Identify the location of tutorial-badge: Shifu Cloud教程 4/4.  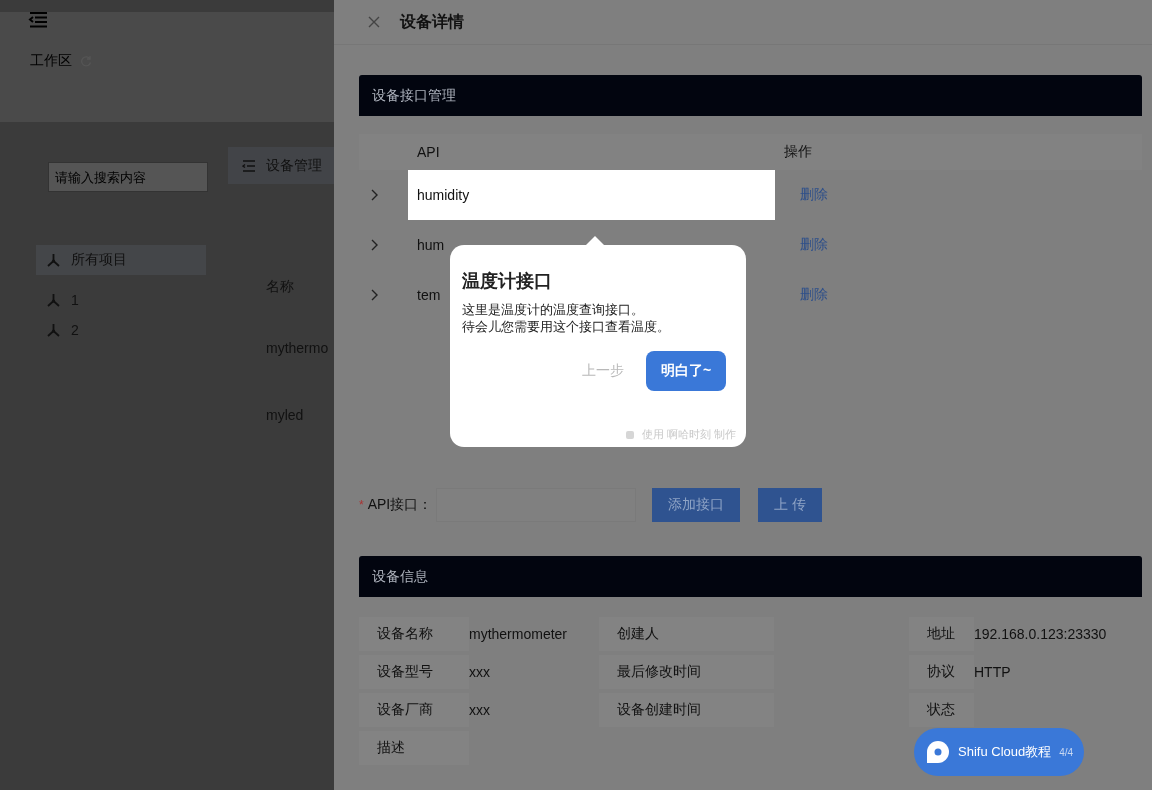
(999, 752).